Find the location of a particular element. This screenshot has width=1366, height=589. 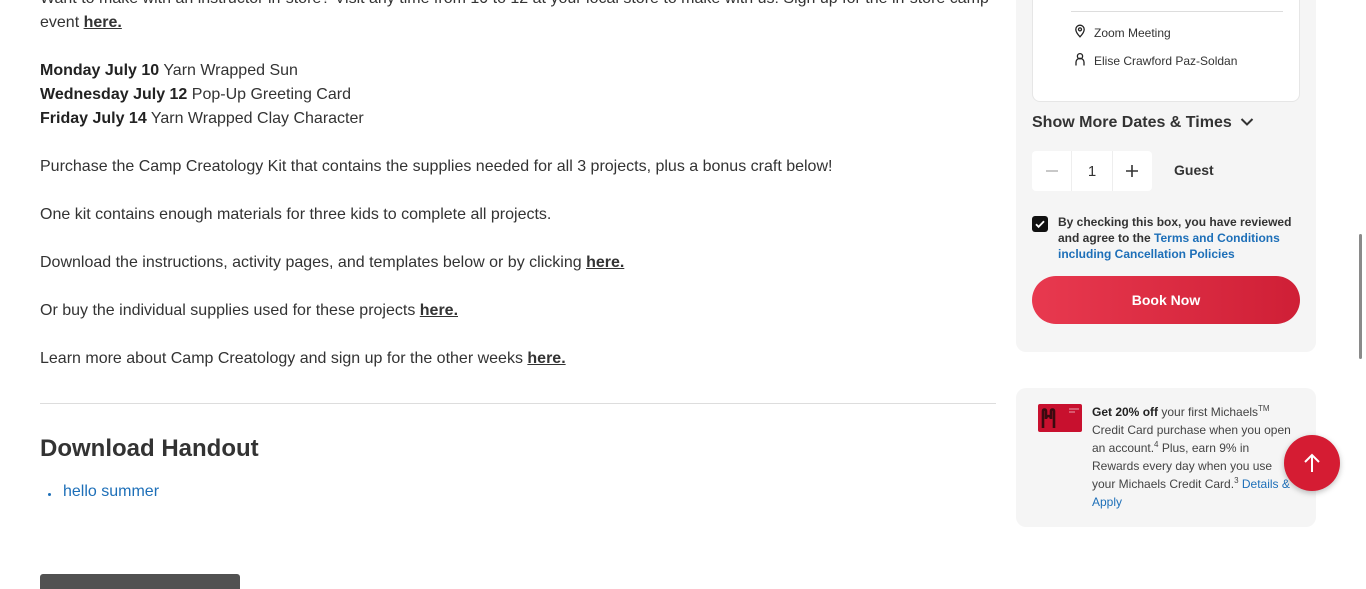

promo-headline: Get 20% off is located at coordinates (1125, 412).